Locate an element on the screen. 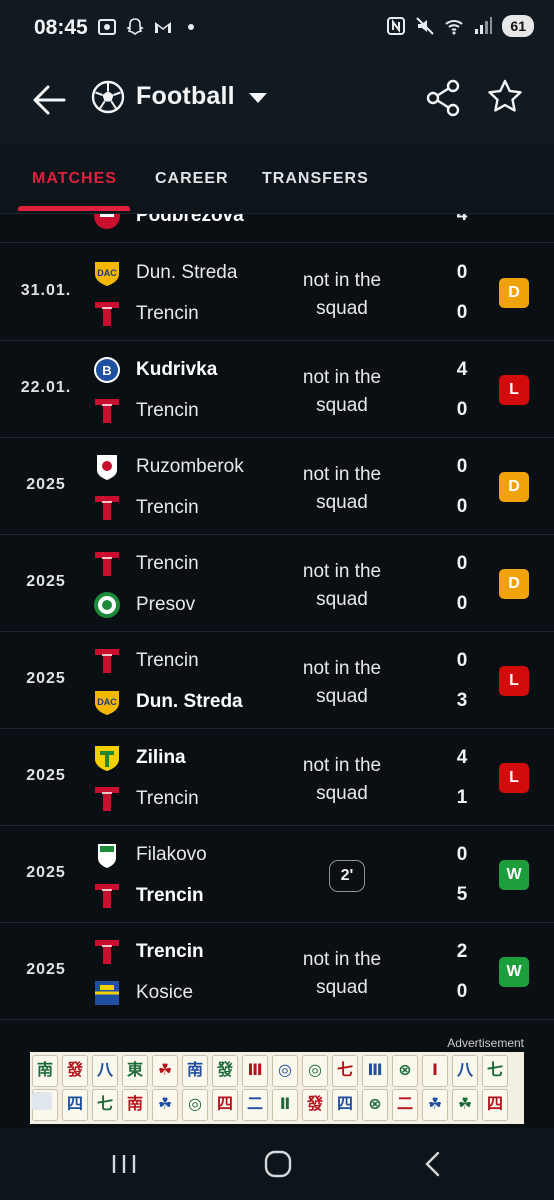  svg-text: B is located at coordinates (106, 370).